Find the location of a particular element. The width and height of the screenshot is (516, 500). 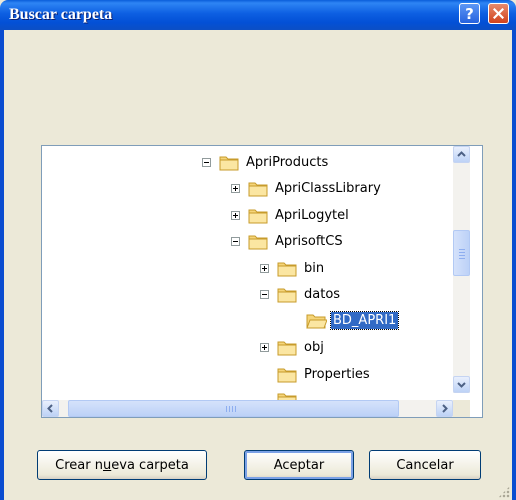

tree-item-bin: bin is located at coordinates (293, 268).